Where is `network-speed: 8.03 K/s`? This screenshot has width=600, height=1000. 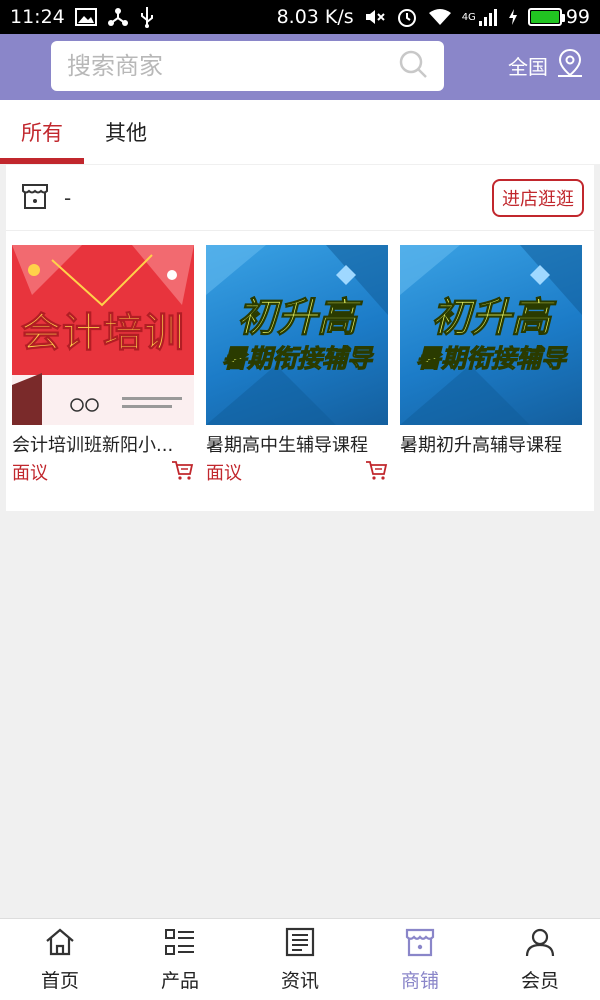
network-speed: 8.03 K/s is located at coordinates (315, 17).